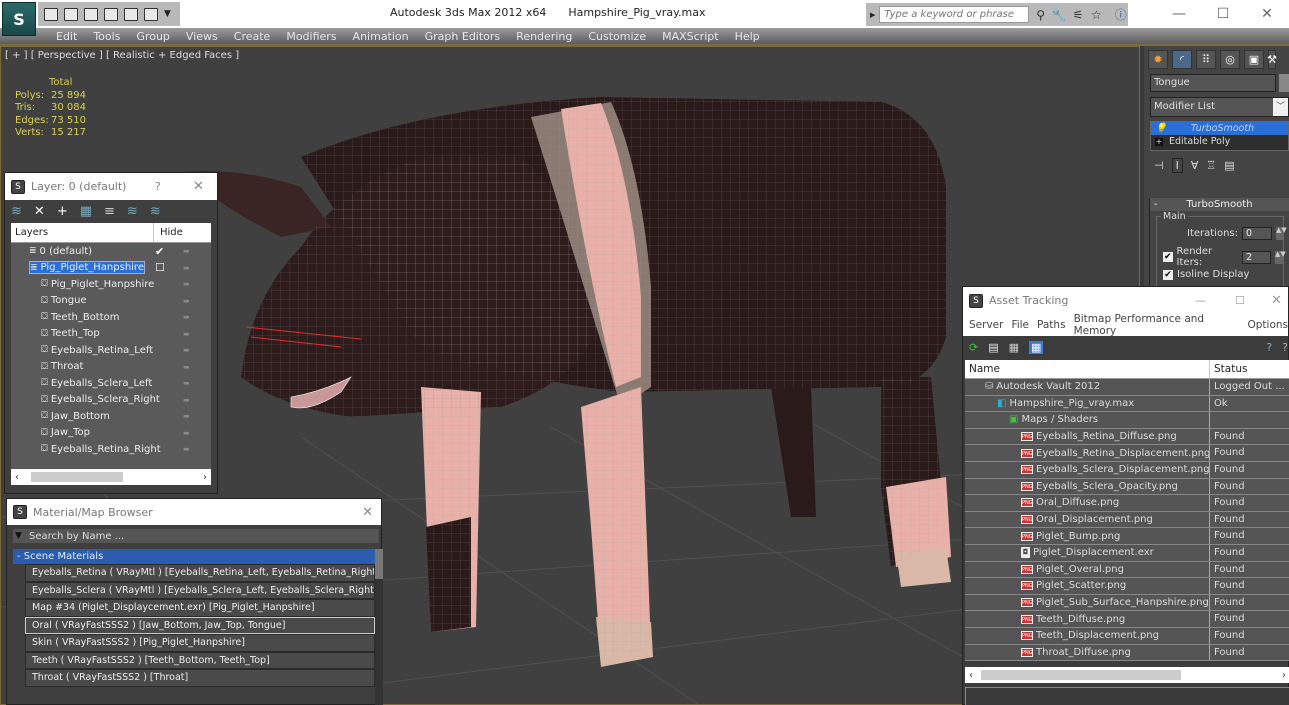 Image resolution: width=1289 pixels, height=705 pixels. Describe the element at coordinates (1121, 14) in the screenshot. I see `help-icon: ⓘ` at that location.